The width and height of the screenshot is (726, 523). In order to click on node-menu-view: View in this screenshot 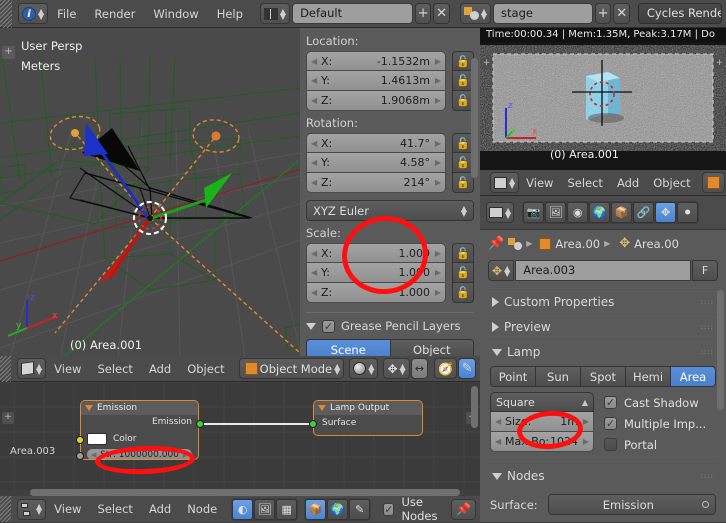, I will do `click(67, 509)`.